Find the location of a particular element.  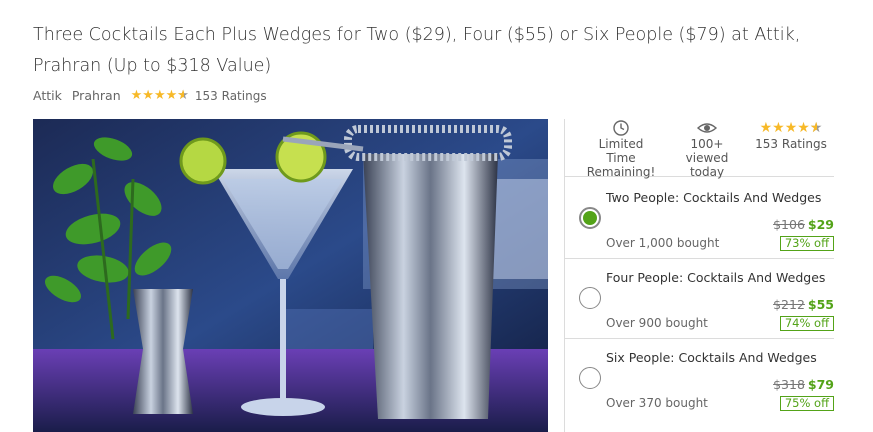

rating-stat: ★ ★ ★ ★ ★ 153 Ratings is located at coordinates (791, 135).